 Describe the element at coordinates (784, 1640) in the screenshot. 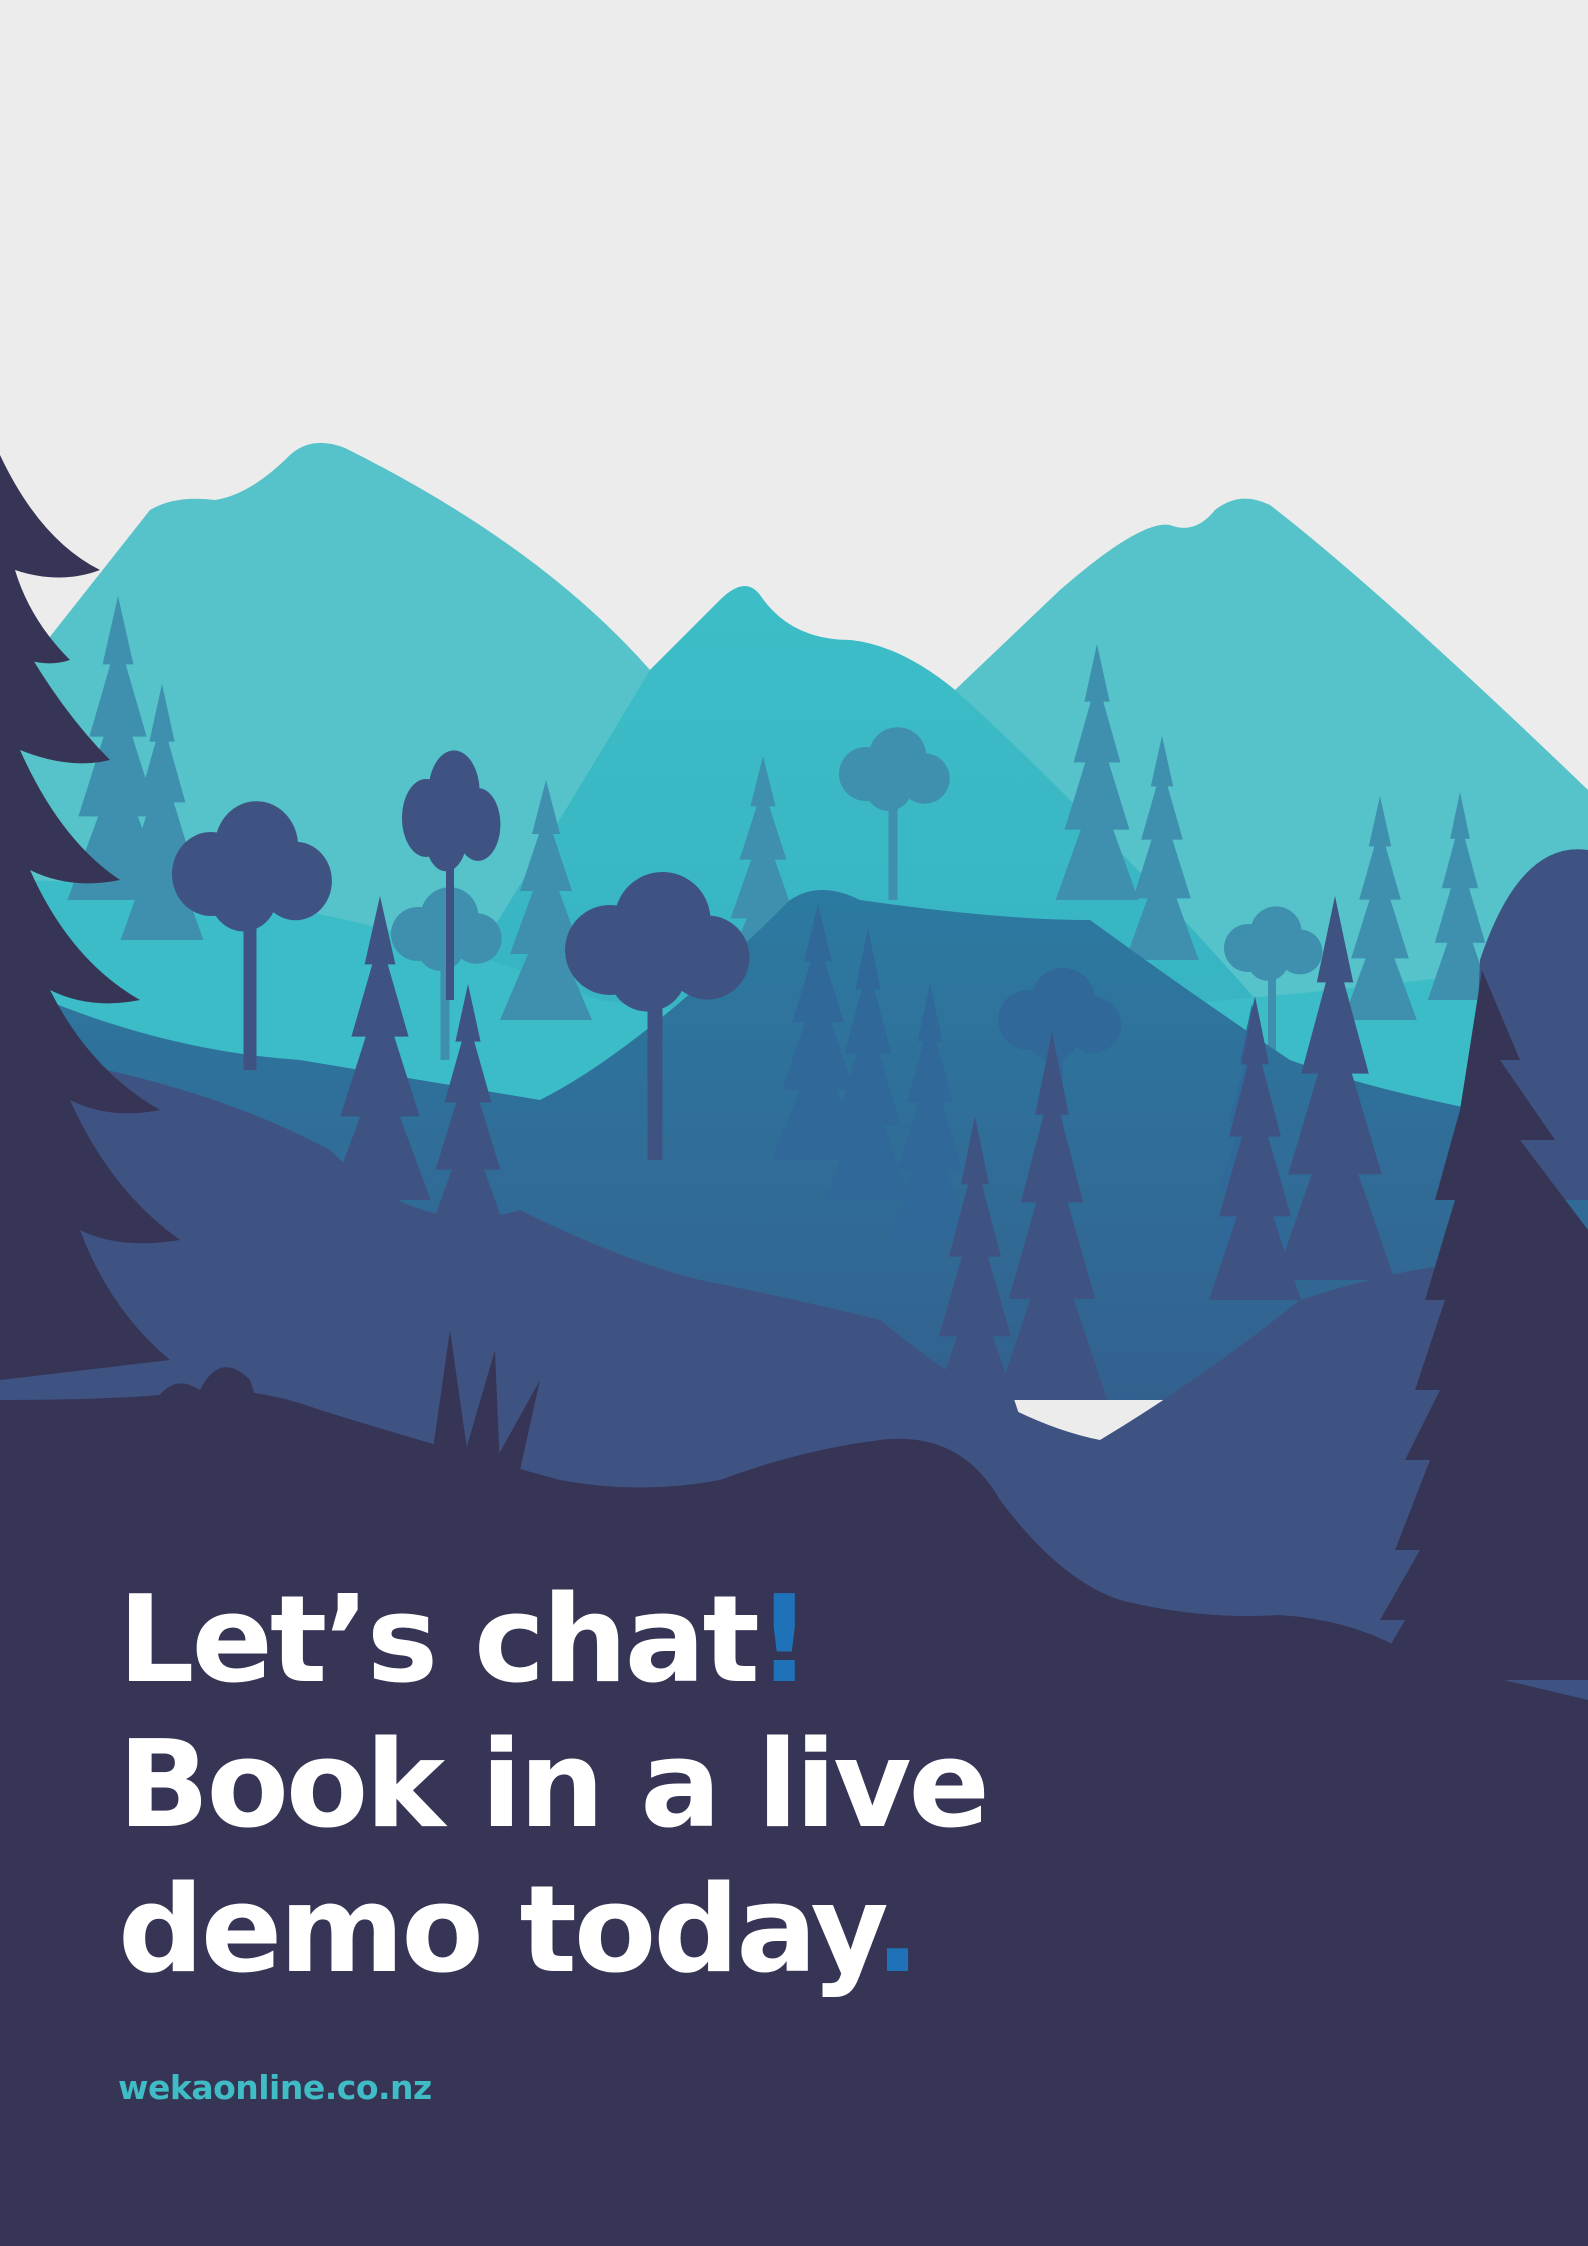

I see `exclamation-accent: !` at that location.